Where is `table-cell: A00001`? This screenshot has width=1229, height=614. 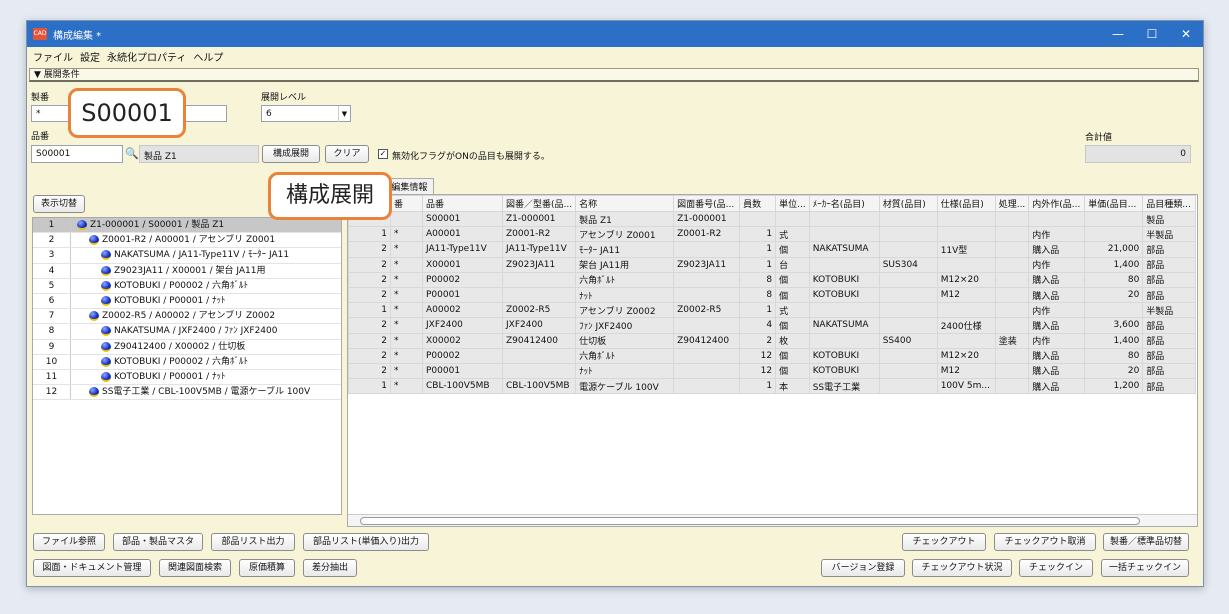
table-cell: A00001 is located at coordinates (462, 234).